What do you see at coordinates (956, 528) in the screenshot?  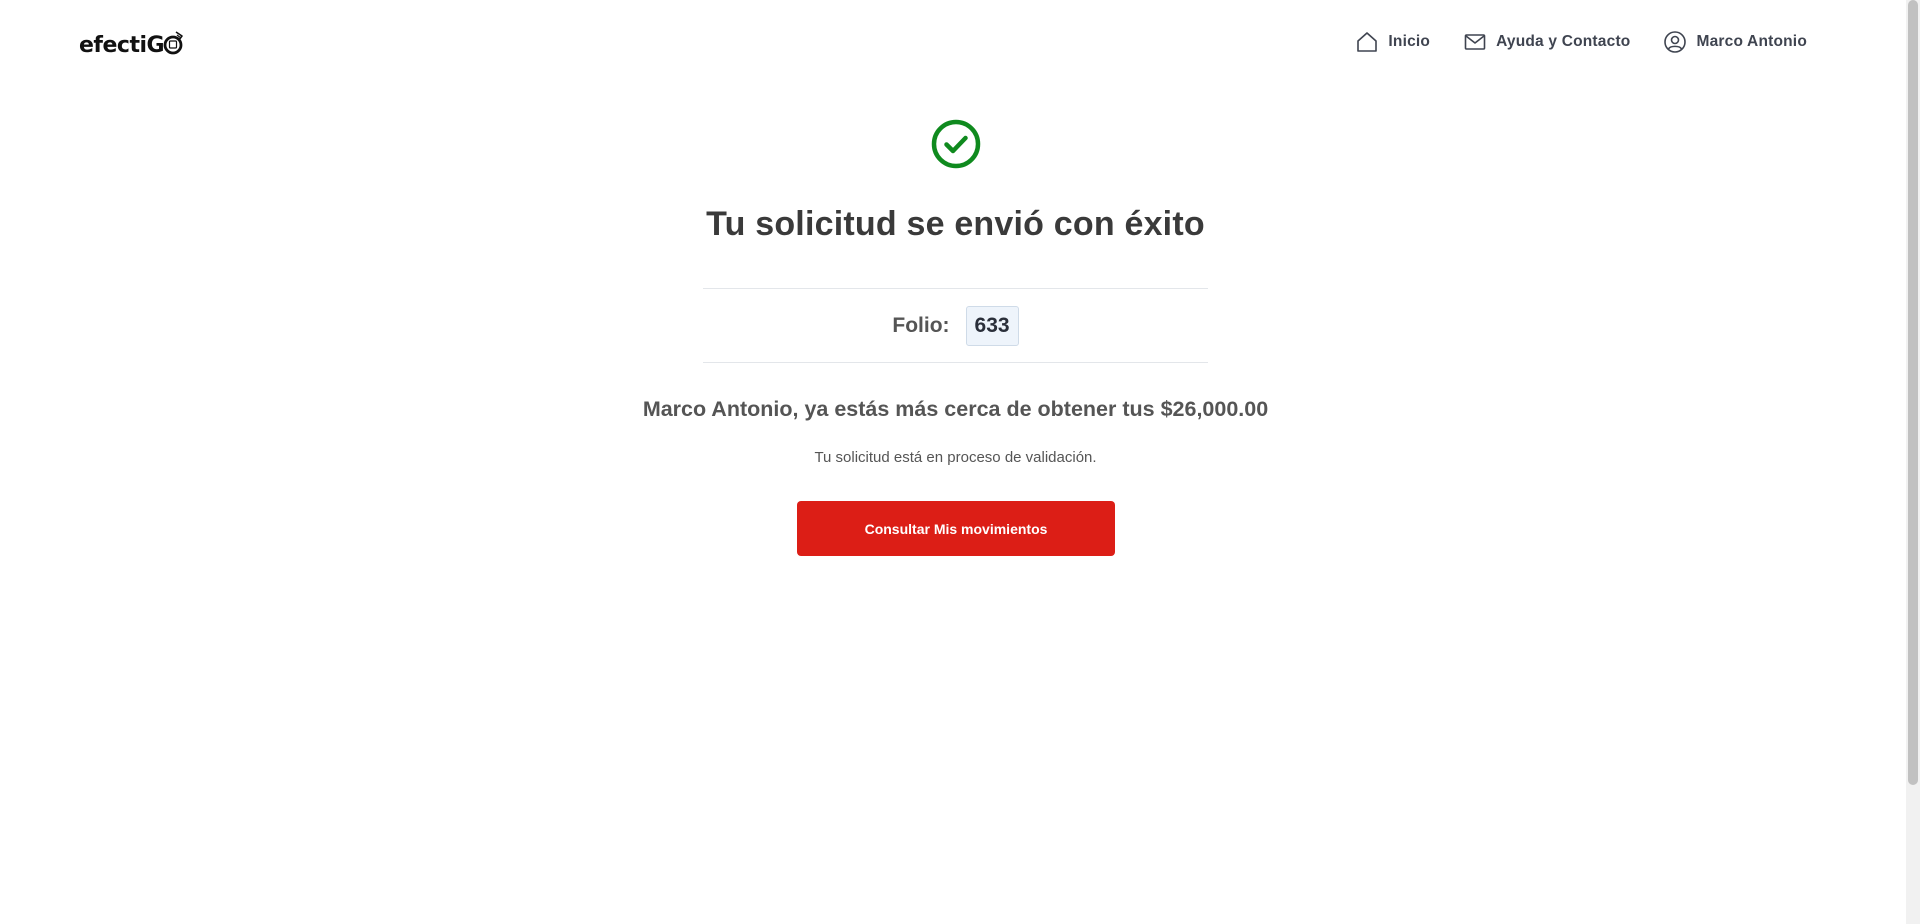 I see `consultar-movimientos-button: Consultar Mis movimientos` at bounding box center [956, 528].